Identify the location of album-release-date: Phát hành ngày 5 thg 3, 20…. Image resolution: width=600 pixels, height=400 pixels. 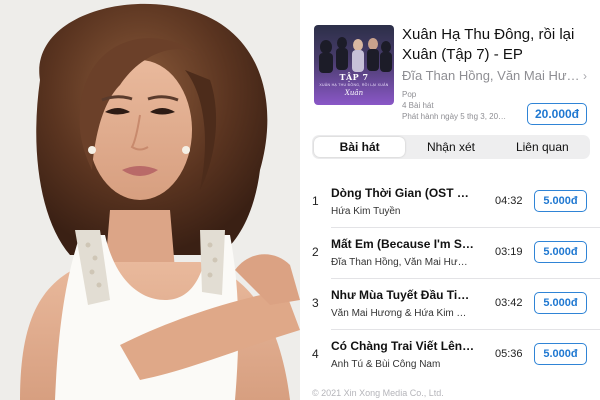
(454, 116).